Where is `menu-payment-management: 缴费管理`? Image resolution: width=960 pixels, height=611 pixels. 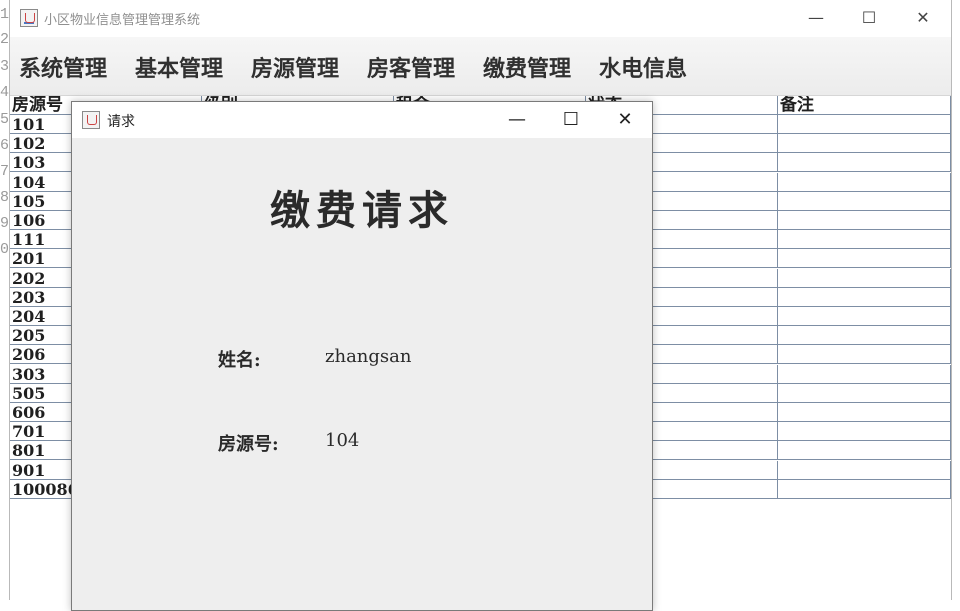 menu-payment-management: 缴费管理 is located at coordinates (527, 67).